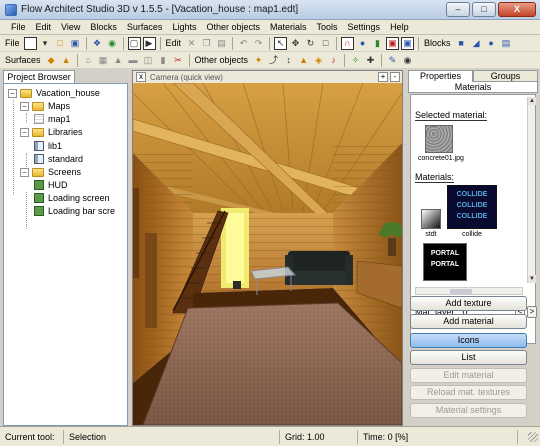 The image size is (540, 446). Describe the element at coordinates (45, 43) in the screenshot. I see `dropdown-icon: ▾` at that location.